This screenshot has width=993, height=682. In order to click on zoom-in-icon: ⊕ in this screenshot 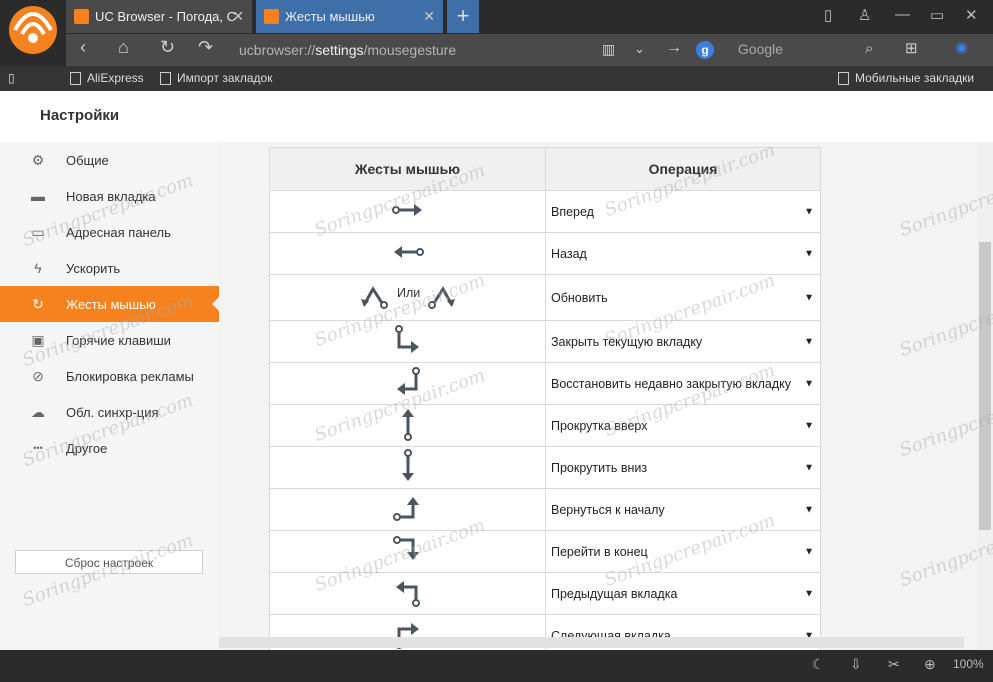, I will do `click(930, 664)`.